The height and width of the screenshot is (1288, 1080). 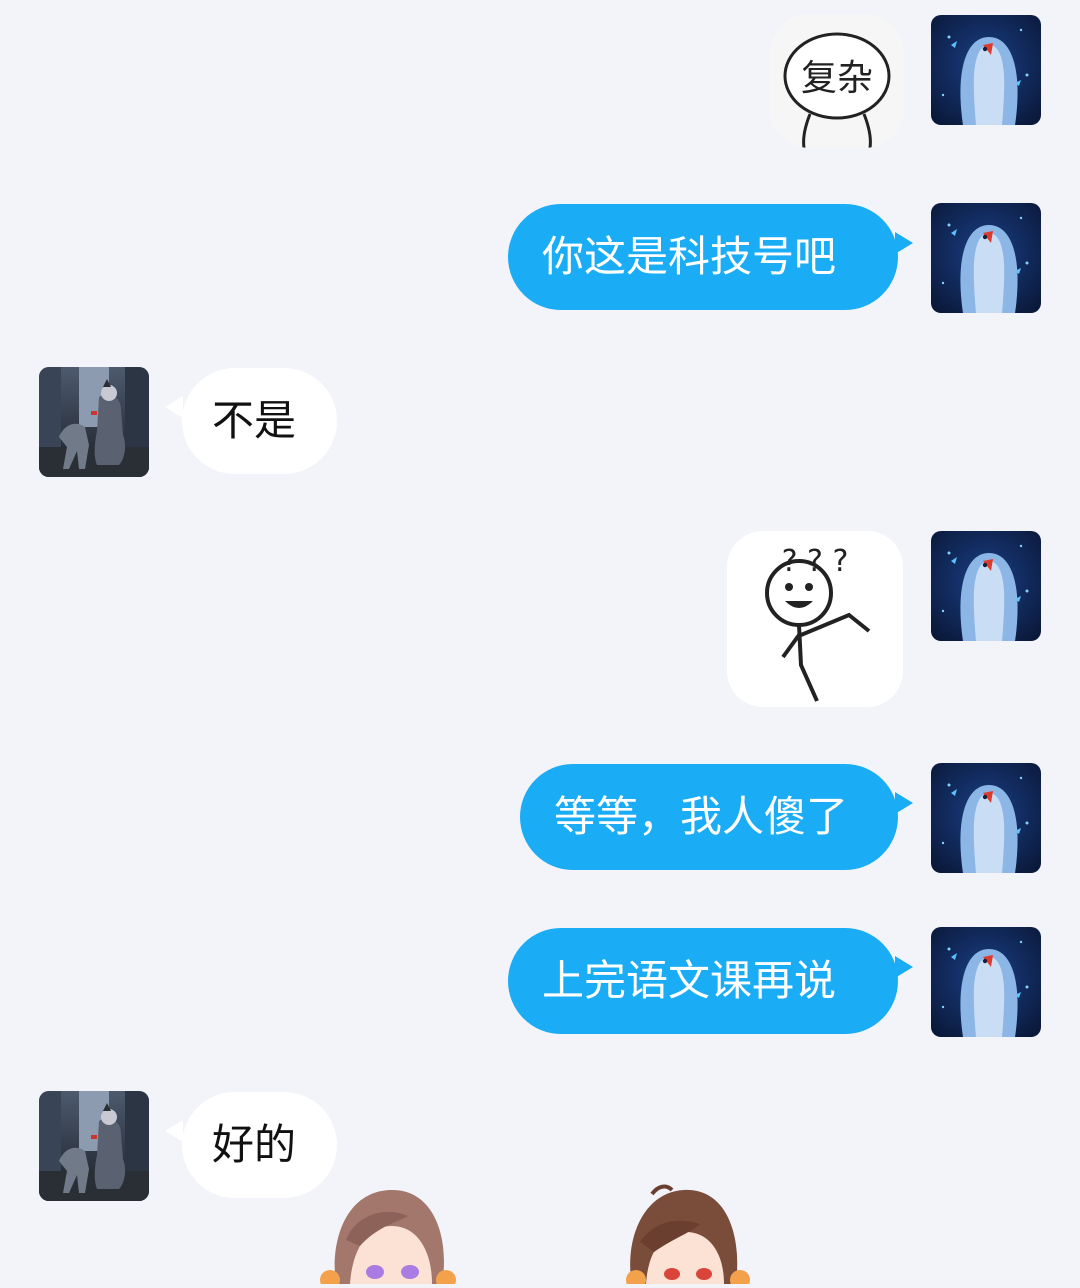 What do you see at coordinates (540, 1234) in the screenshot?
I see `anime-characters-decor-icon` at bounding box center [540, 1234].